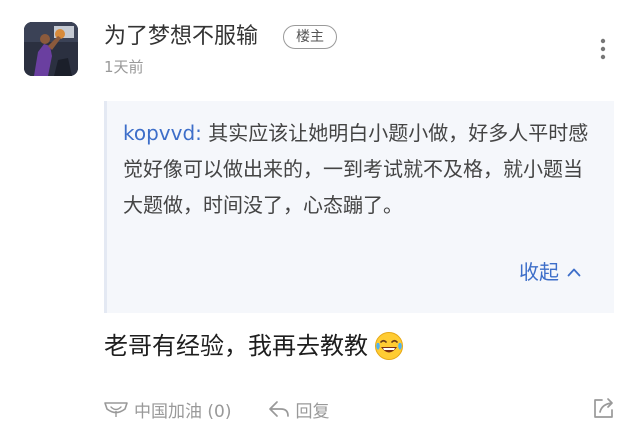 The height and width of the screenshot is (436, 640). I want to click on avatar, so click(51, 49).